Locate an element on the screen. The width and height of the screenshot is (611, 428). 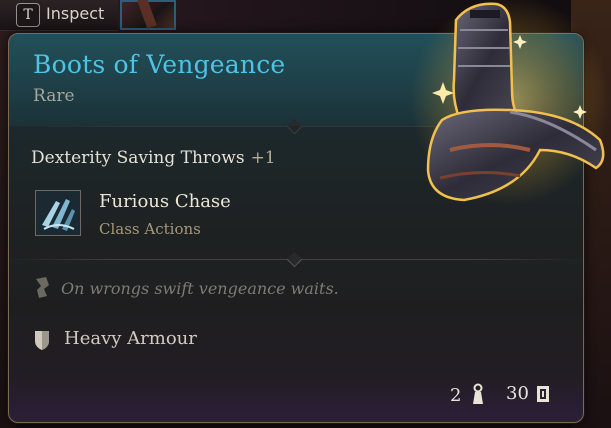
inspect-button: T Inspect is located at coordinates (59, 15).